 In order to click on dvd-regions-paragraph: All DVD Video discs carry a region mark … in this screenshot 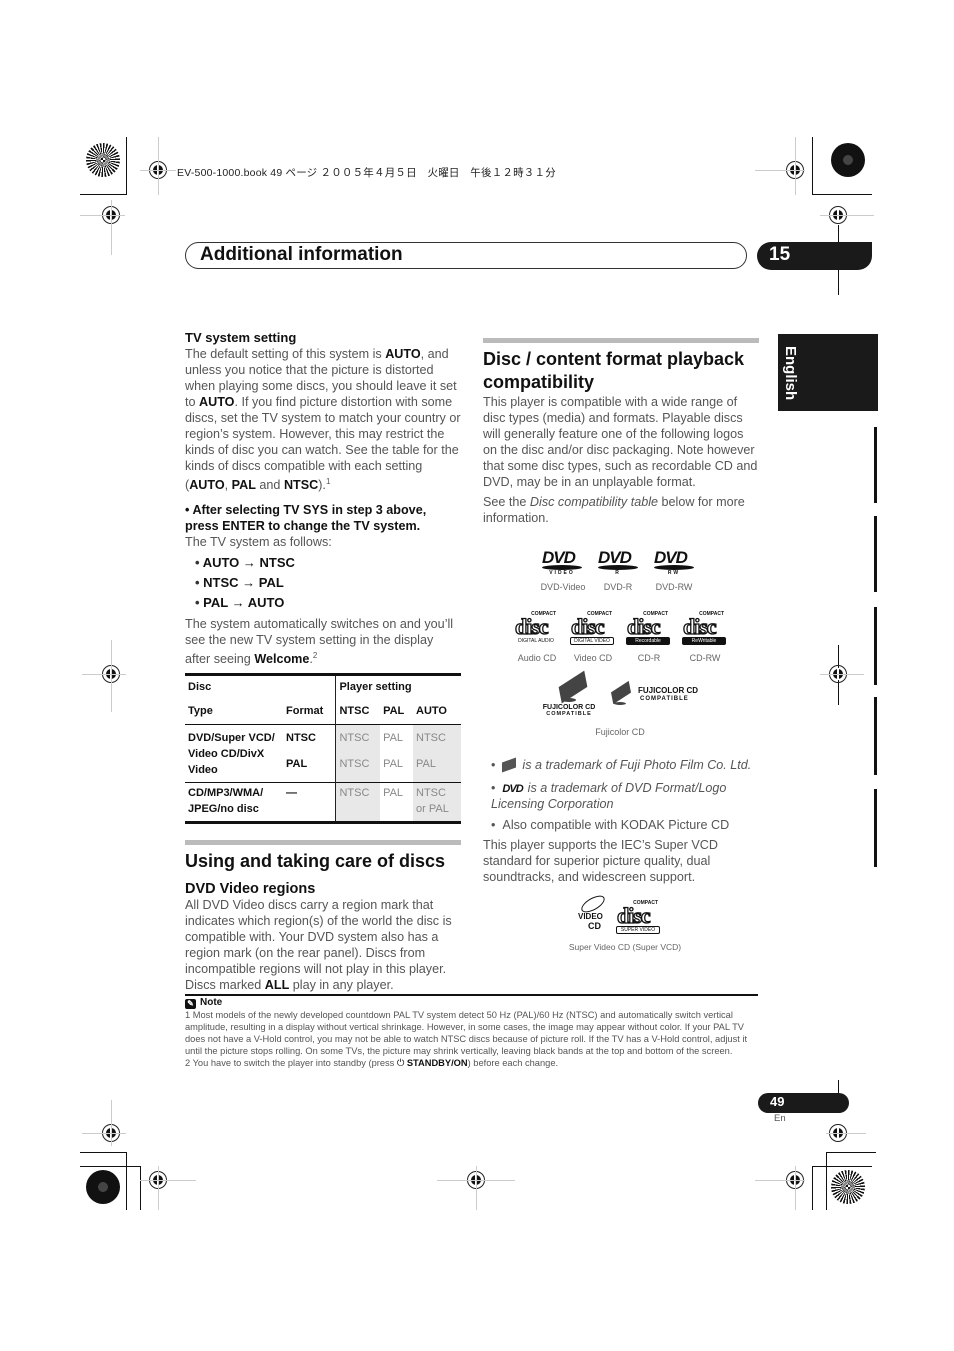, I will do `click(323, 945)`.